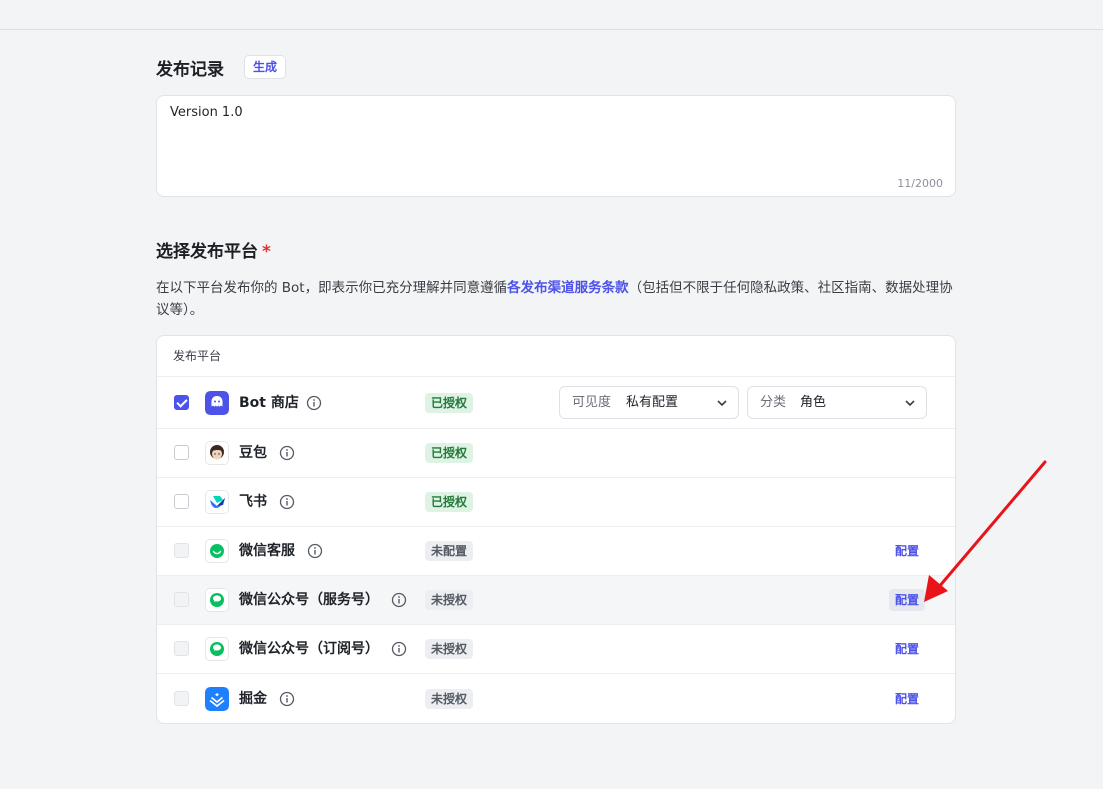 This screenshot has width=1103, height=789. What do you see at coordinates (181, 698) in the screenshot?
I see `checkbox-juejin` at bounding box center [181, 698].